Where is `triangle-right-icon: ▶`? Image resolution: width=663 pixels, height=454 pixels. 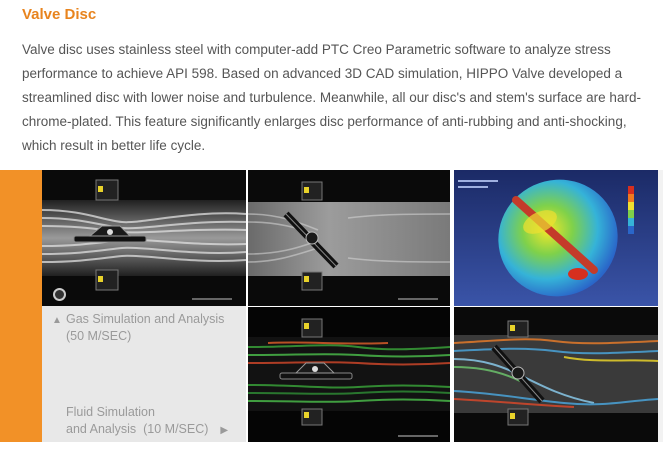 triangle-right-icon: ▶ is located at coordinates (224, 430).